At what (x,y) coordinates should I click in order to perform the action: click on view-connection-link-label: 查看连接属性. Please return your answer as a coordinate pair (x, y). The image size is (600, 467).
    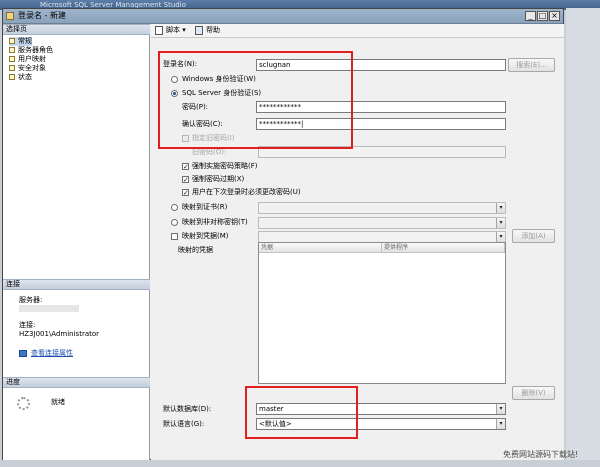
    Looking at the image, I should click on (52, 353).